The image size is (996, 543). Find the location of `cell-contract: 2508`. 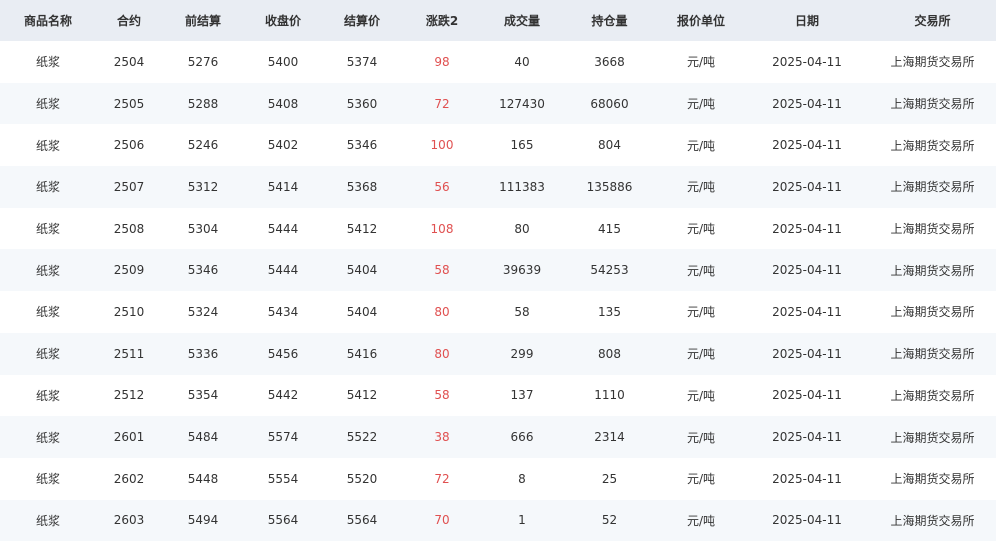

cell-contract: 2508 is located at coordinates (129, 228).